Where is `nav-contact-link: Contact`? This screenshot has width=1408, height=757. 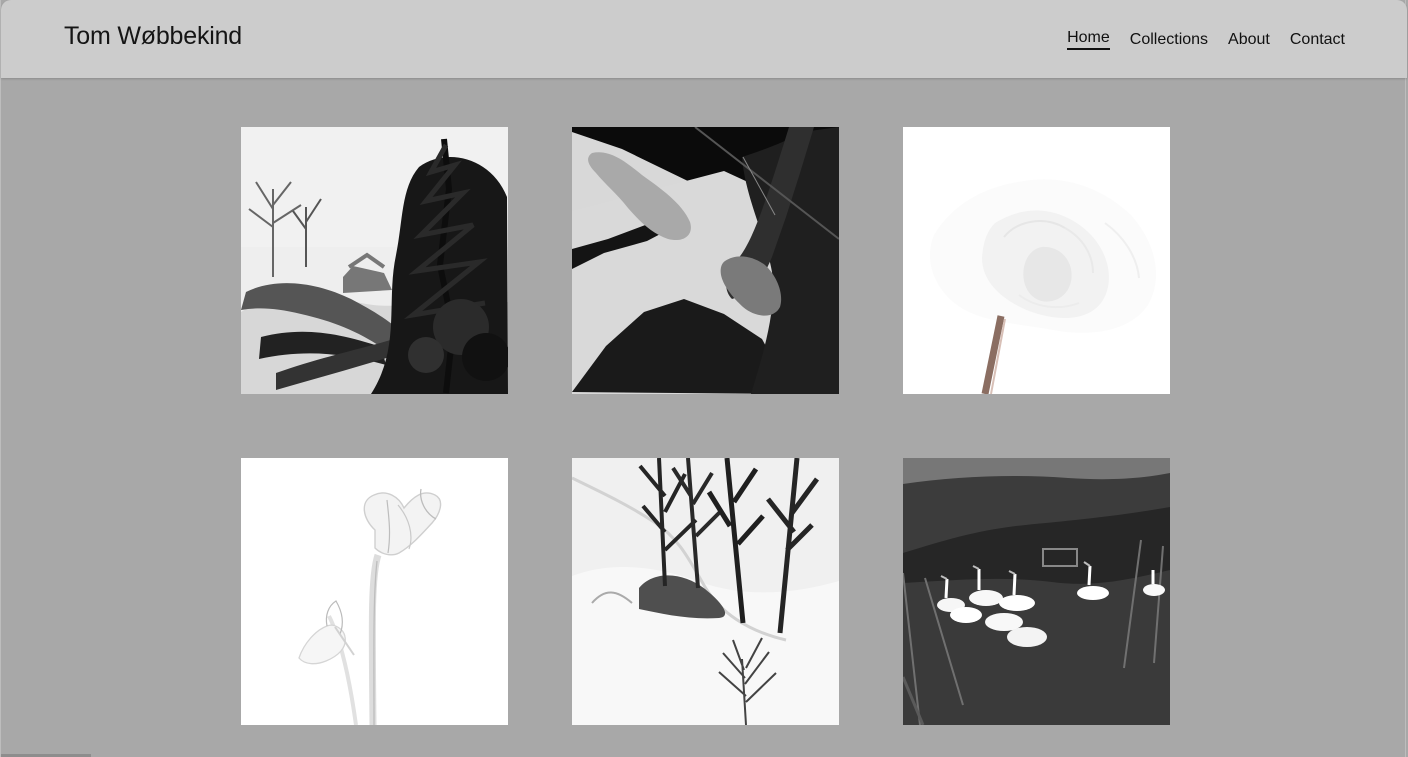
nav-contact-link: Contact is located at coordinates (1317, 40).